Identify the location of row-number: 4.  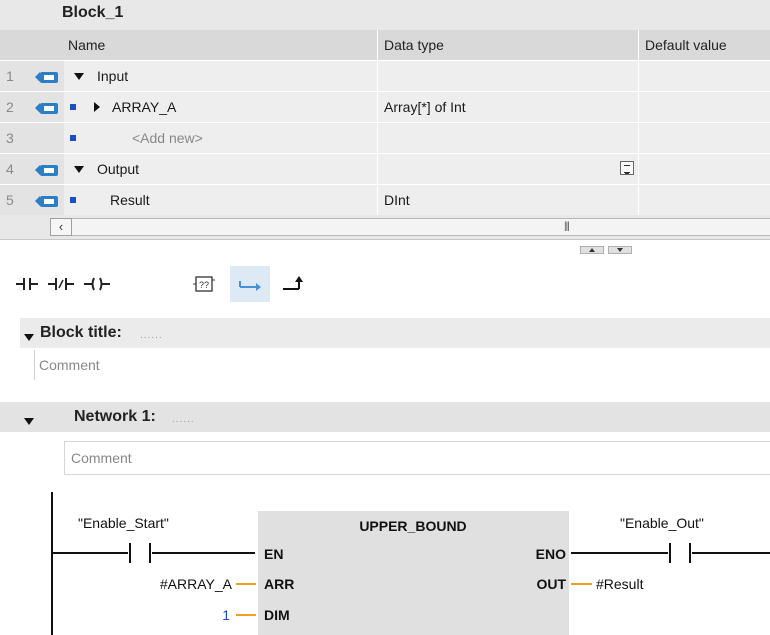
(17, 169).